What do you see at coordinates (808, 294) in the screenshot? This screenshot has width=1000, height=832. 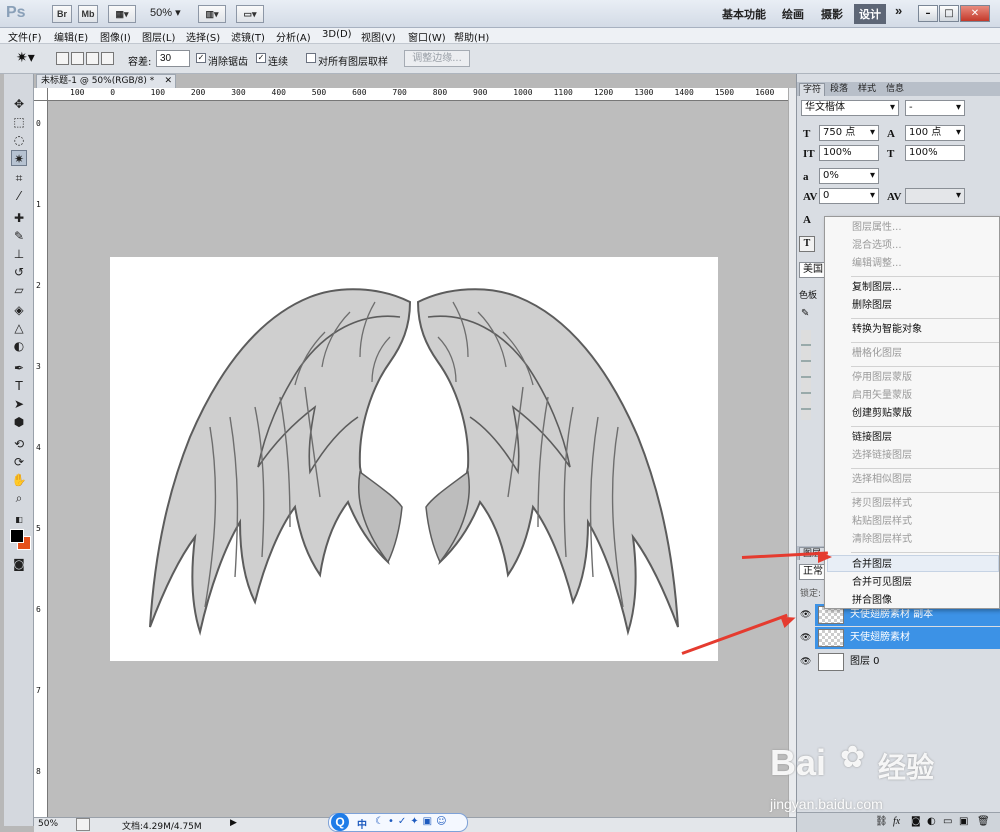 I see `swatches-tab: 色板` at bounding box center [808, 294].